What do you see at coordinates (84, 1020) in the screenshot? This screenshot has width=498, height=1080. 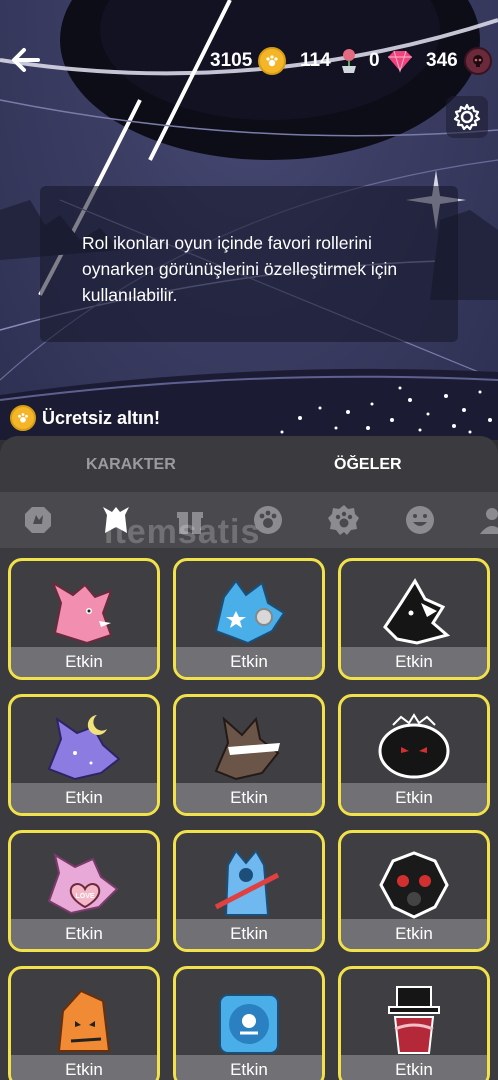 I see `fire-note-wolf-icon` at bounding box center [84, 1020].